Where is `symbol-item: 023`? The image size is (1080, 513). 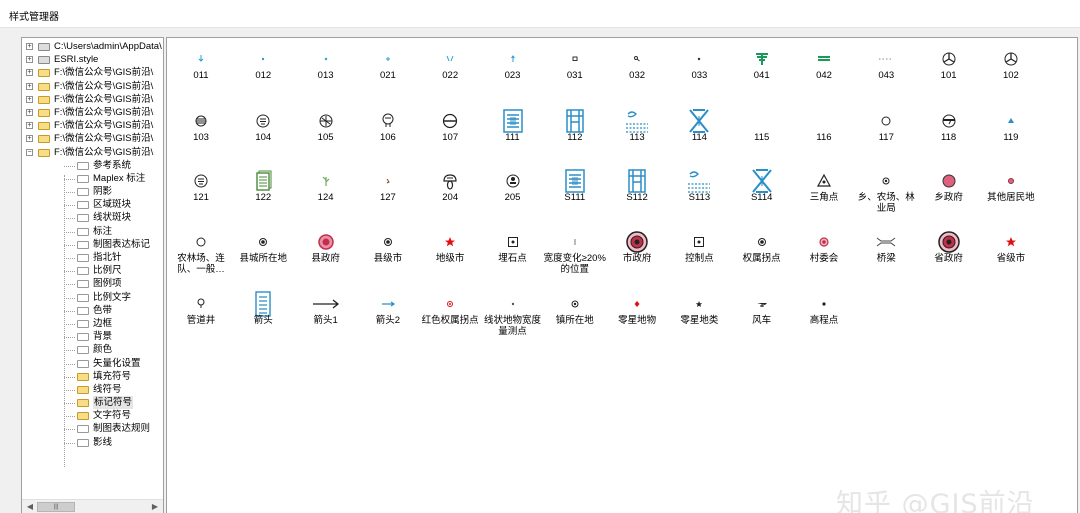
symbol-item: 023 is located at coordinates (513, 69).